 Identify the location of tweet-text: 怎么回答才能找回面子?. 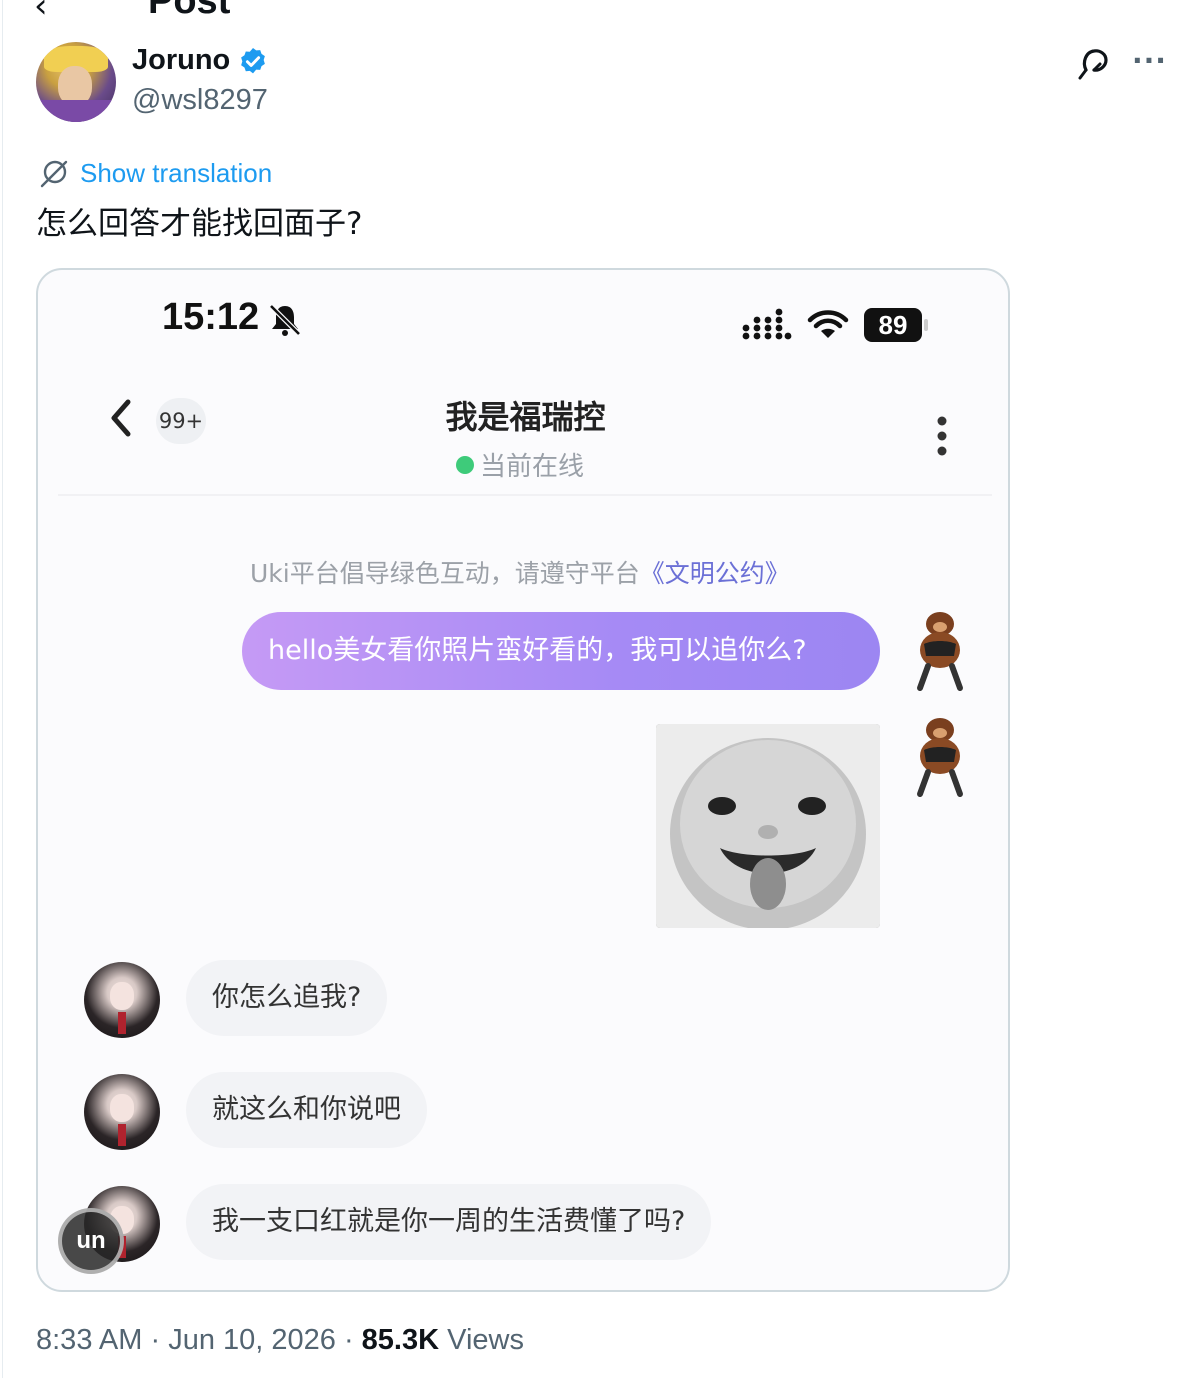
(199, 224).